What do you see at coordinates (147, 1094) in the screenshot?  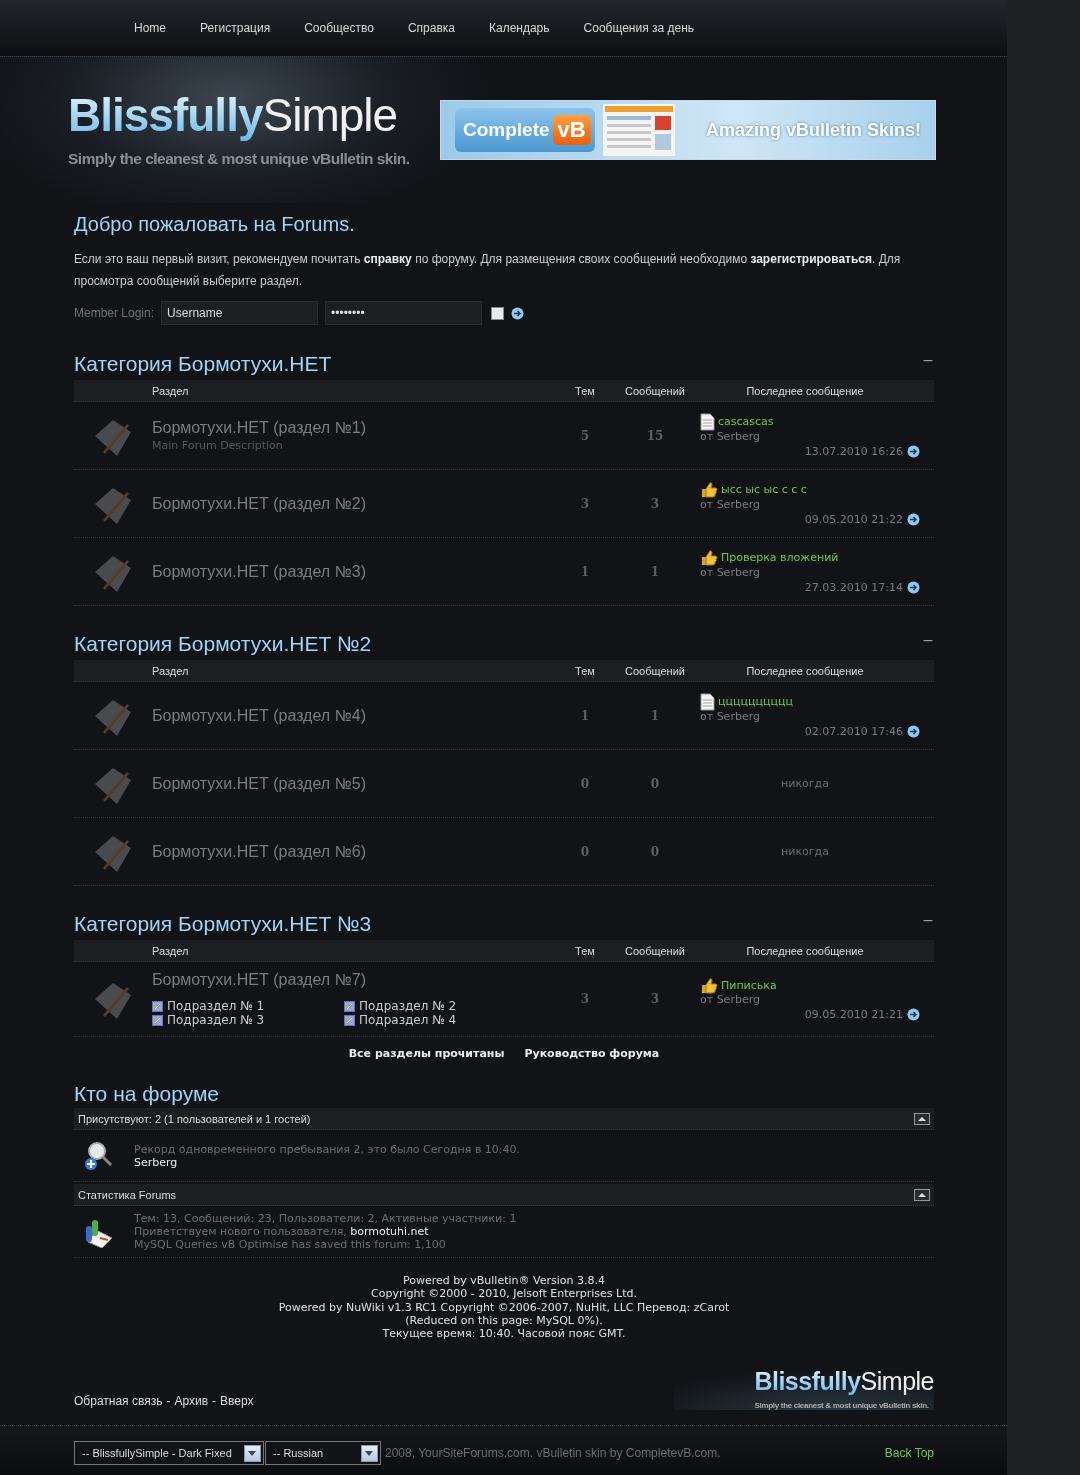 I see `section-heading: Кто на форуме` at bounding box center [147, 1094].